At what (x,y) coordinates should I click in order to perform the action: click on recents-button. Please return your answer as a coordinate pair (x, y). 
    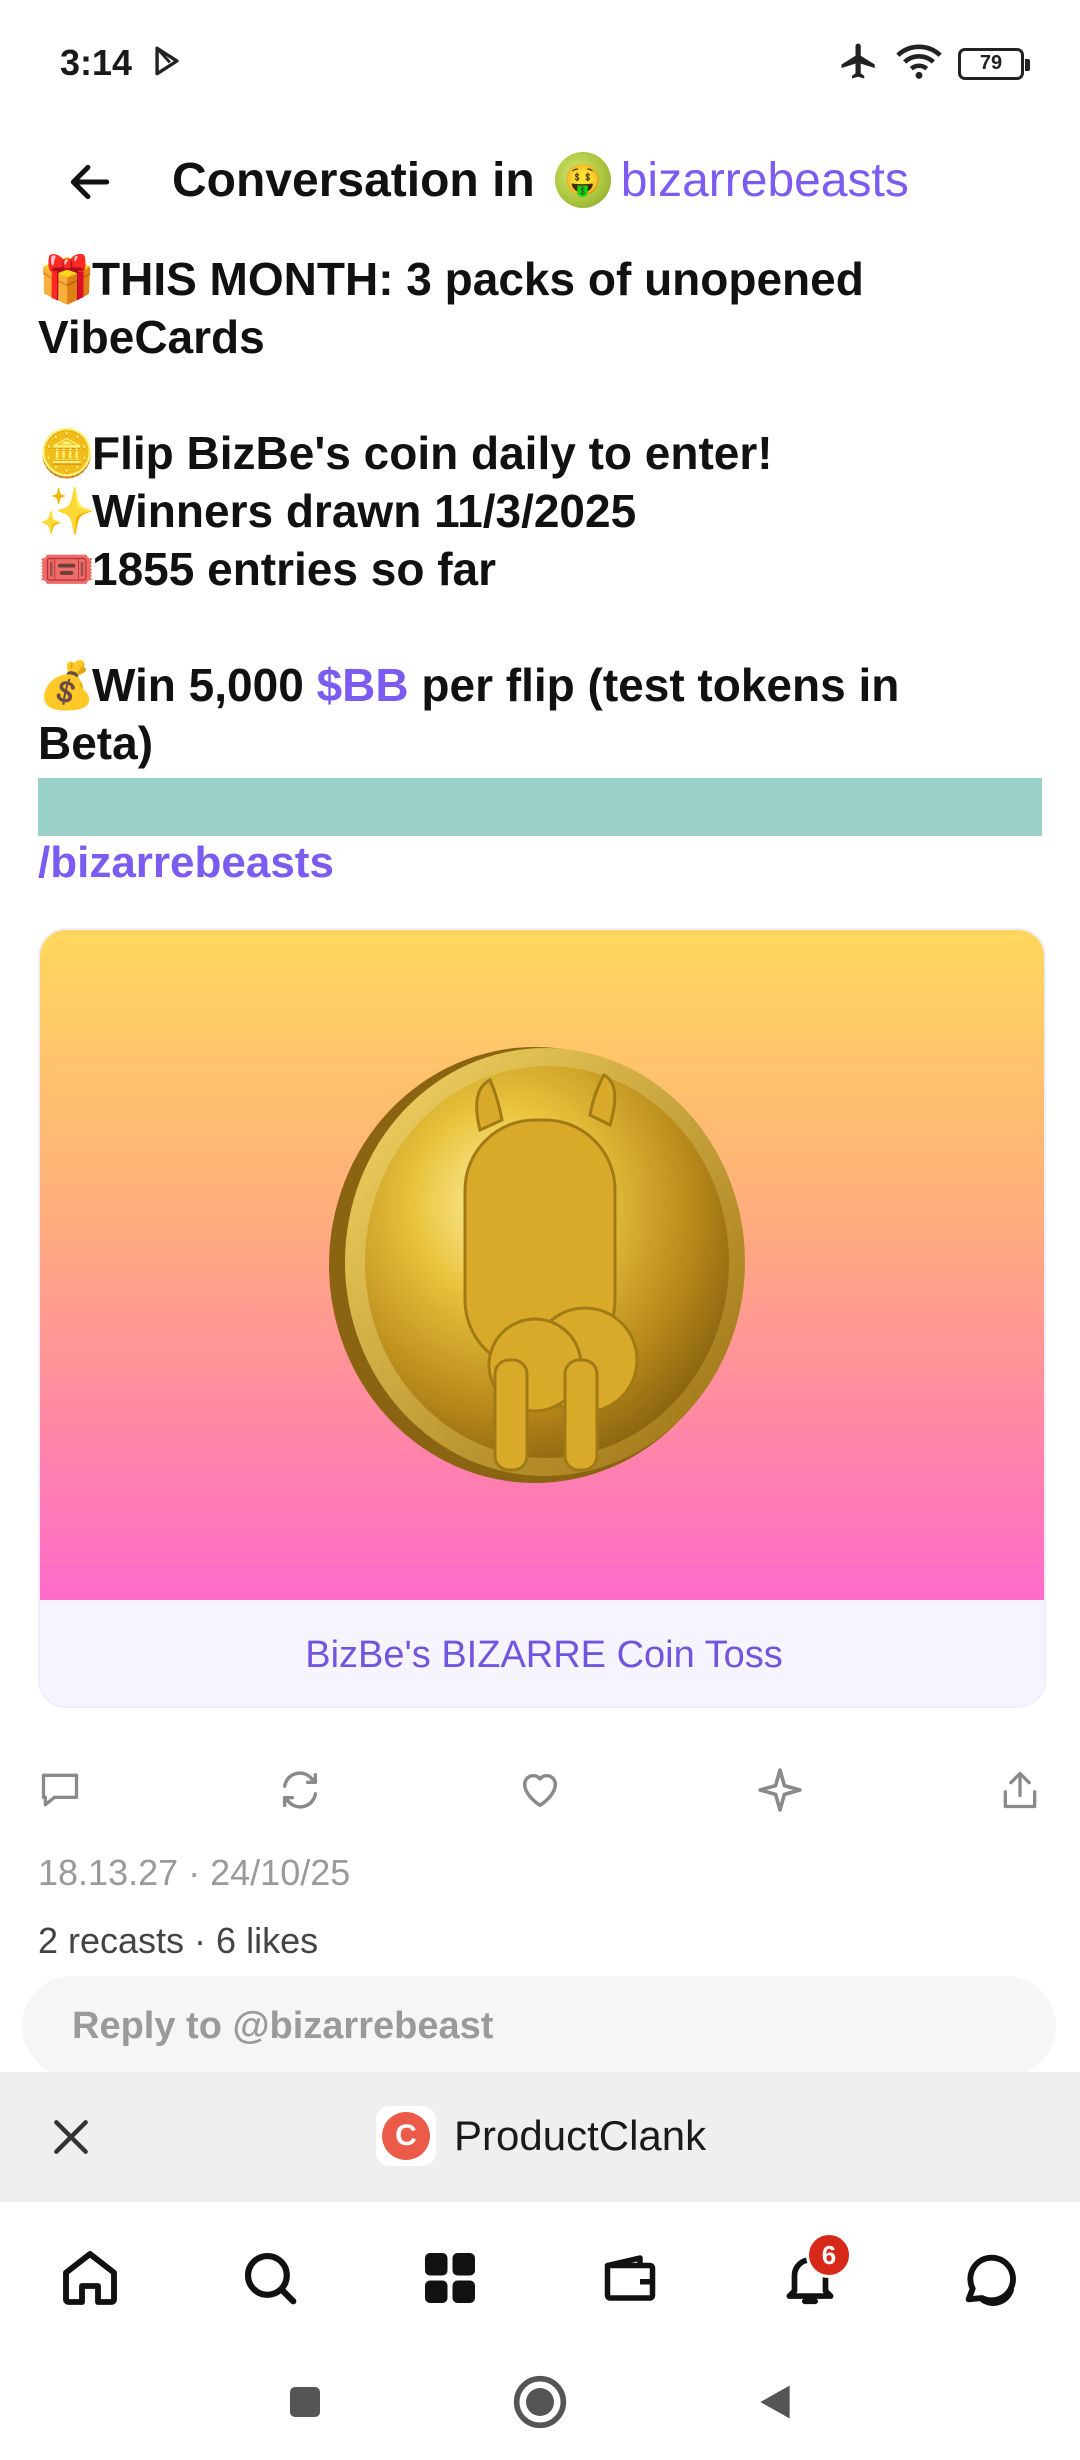
    Looking at the image, I should click on (305, 2402).